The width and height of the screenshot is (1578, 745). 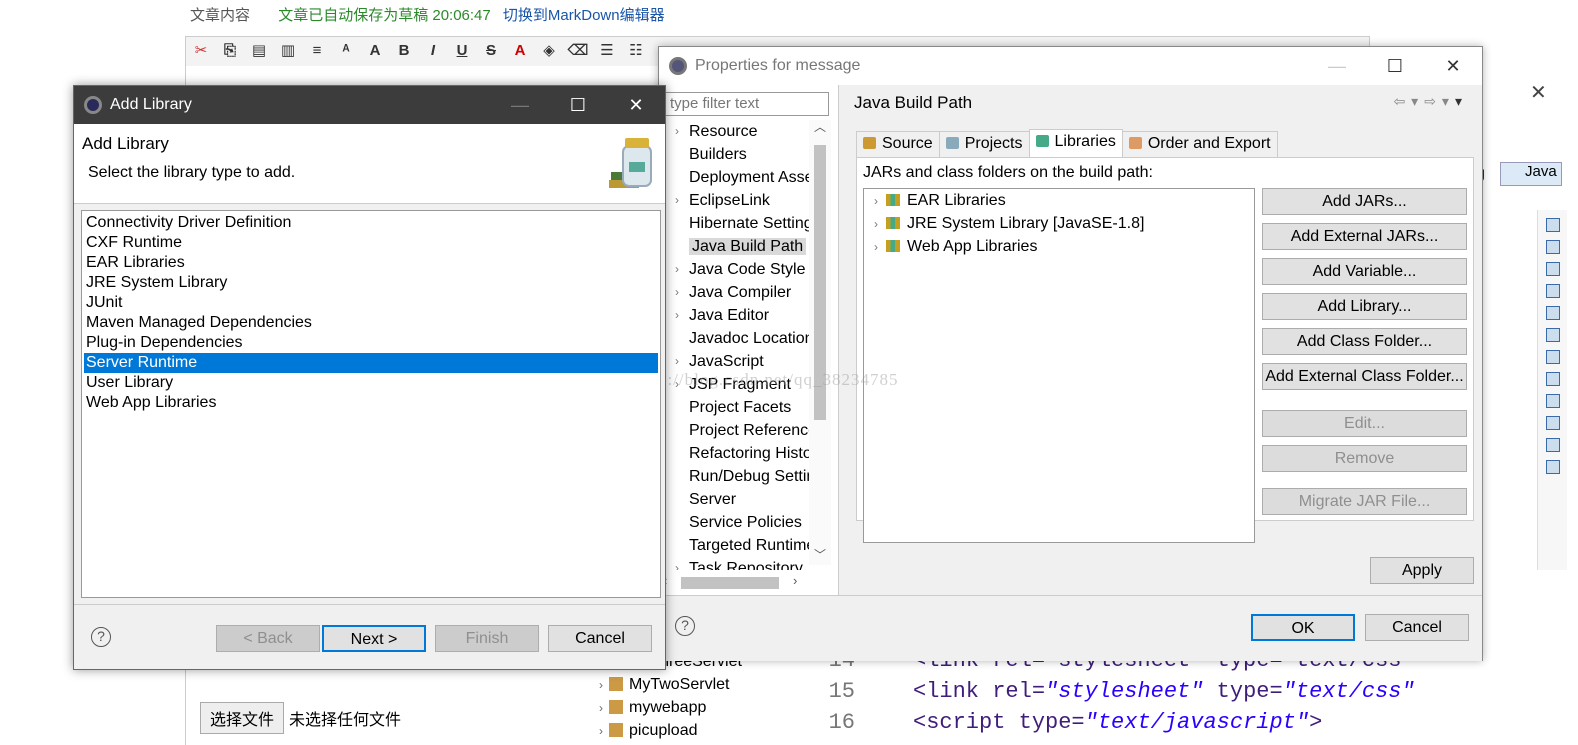 What do you see at coordinates (730, 583) in the screenshot?
I see `hscroll-thumb` at bounding box center [730, 583].